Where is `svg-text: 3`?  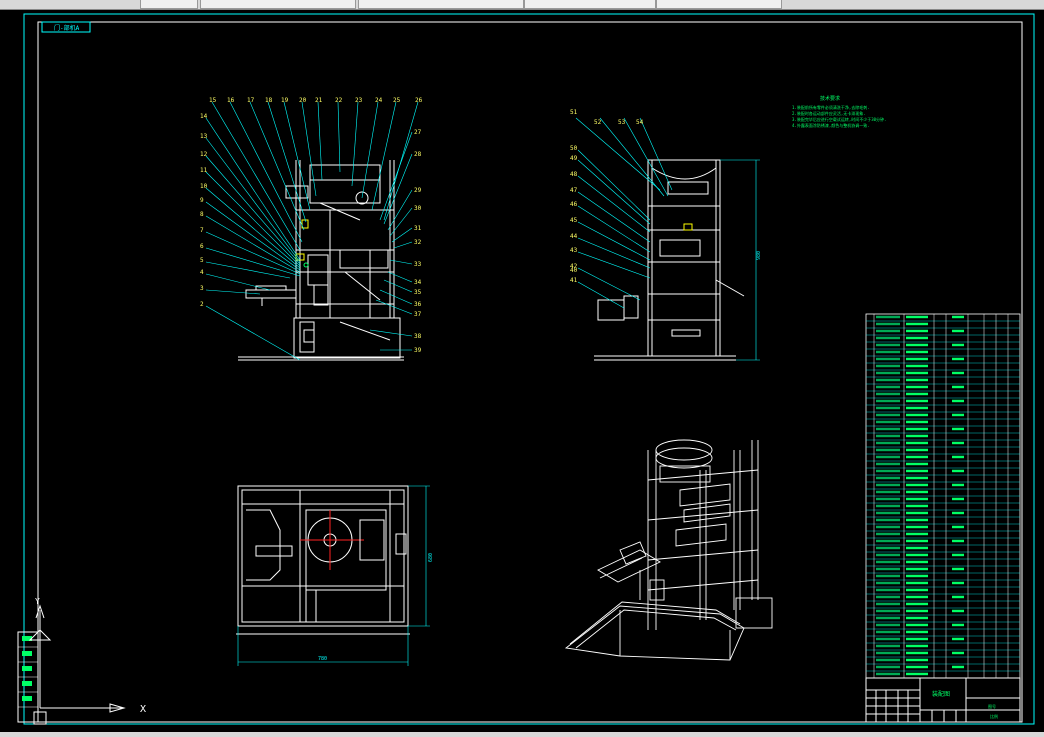
svg-text: 3 is located at coordinates (202, 288).